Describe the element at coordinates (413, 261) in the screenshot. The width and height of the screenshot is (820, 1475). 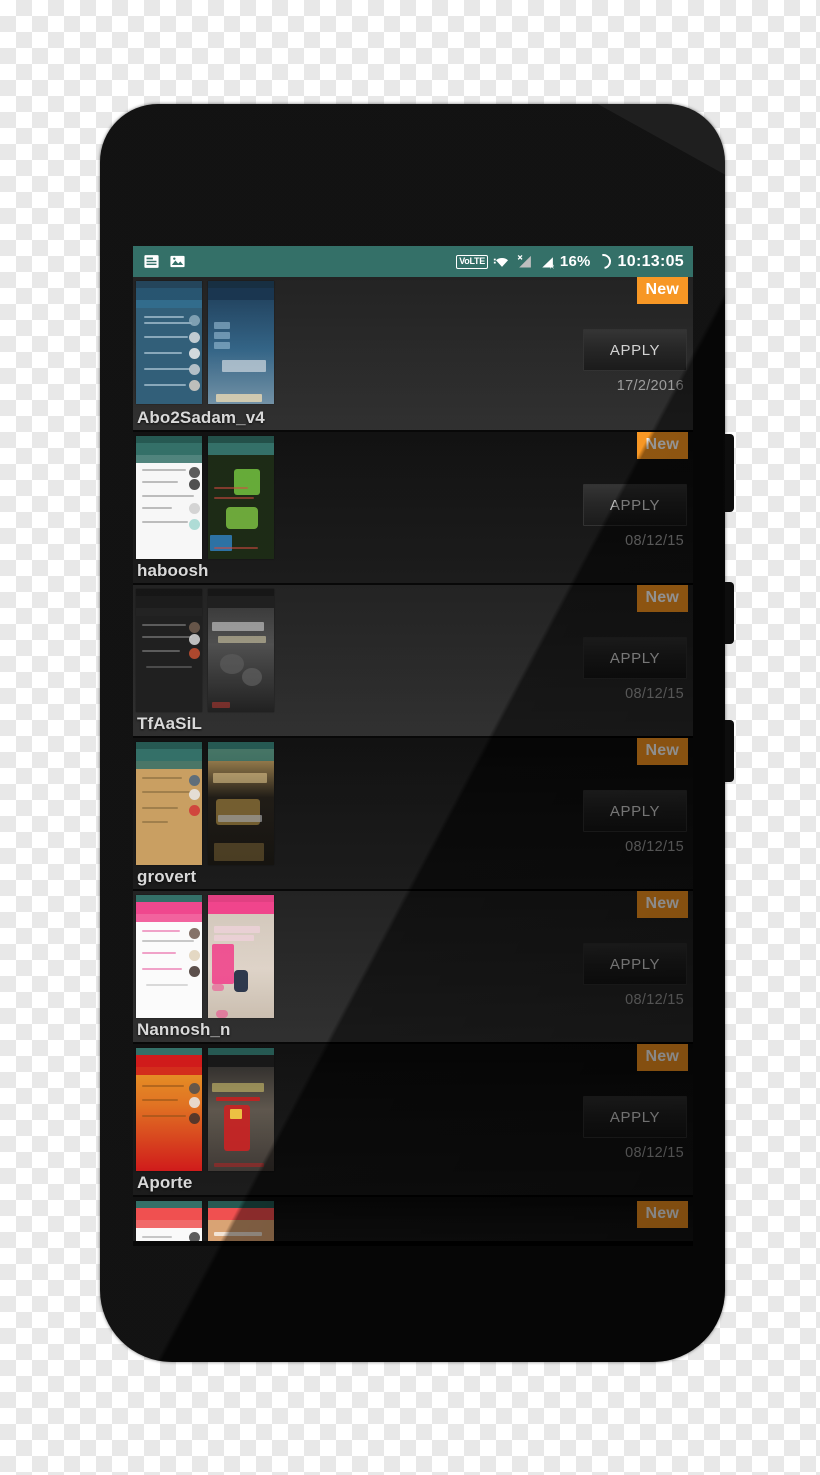
I see `status-bar: VoLTE R 16% 10:13:05` at that location.